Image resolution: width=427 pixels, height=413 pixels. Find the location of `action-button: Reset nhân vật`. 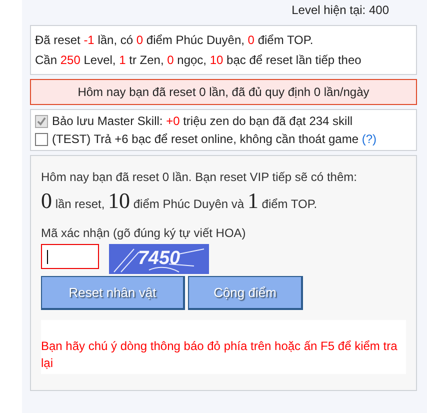

action-button: Reset nhân vật is located at coordinates (113, 293).